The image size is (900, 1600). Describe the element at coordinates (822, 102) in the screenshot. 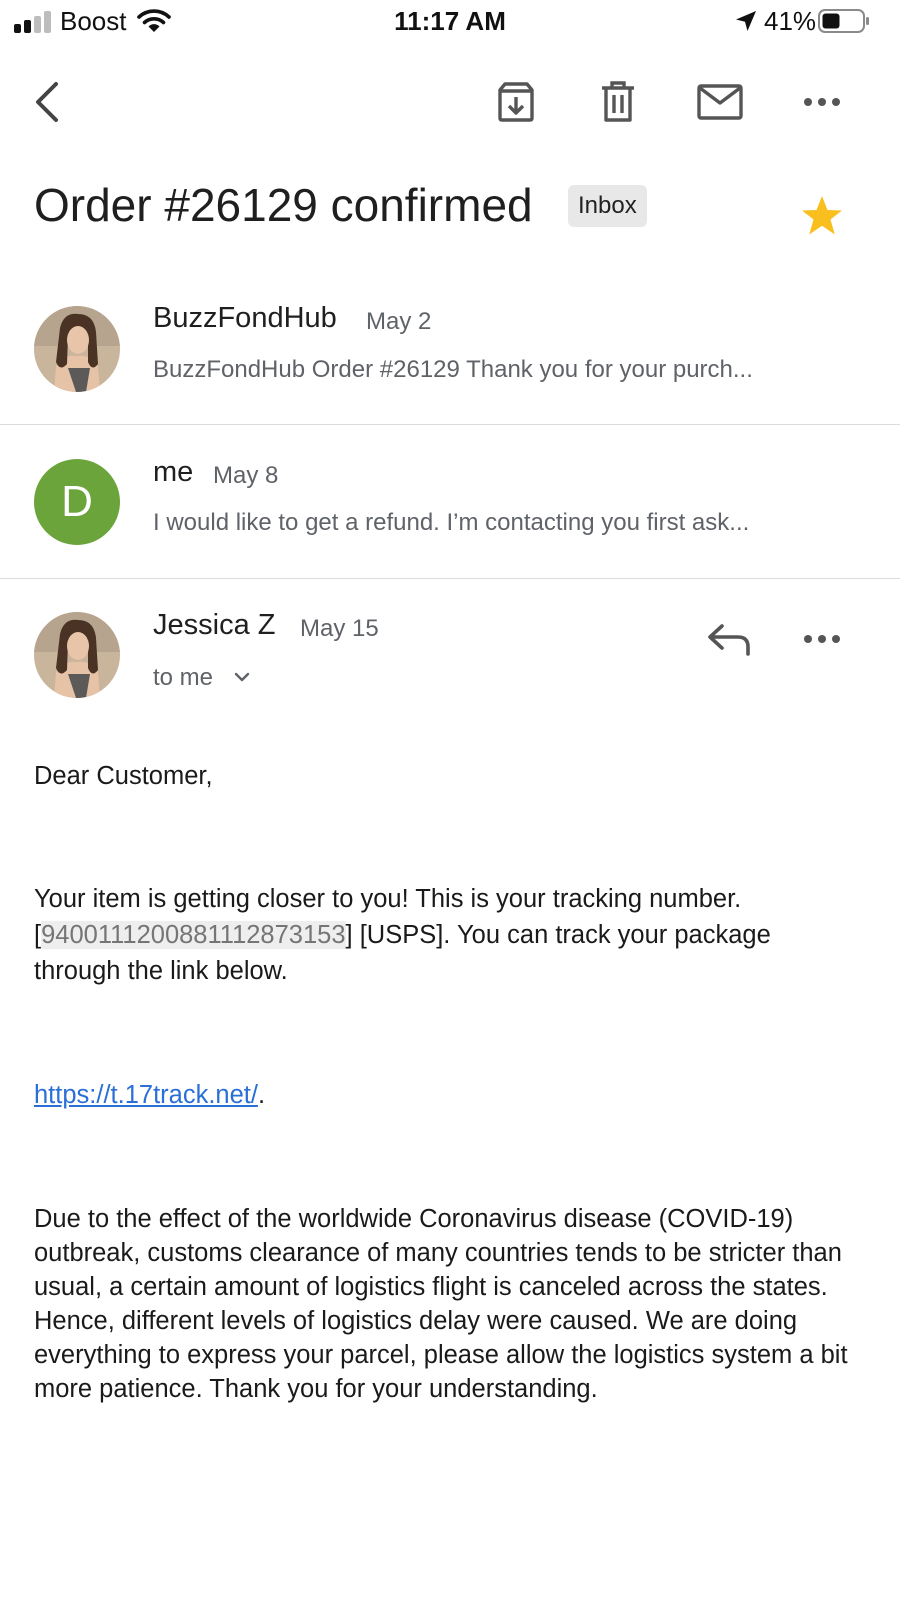

I see `more-options-icon` at that location.